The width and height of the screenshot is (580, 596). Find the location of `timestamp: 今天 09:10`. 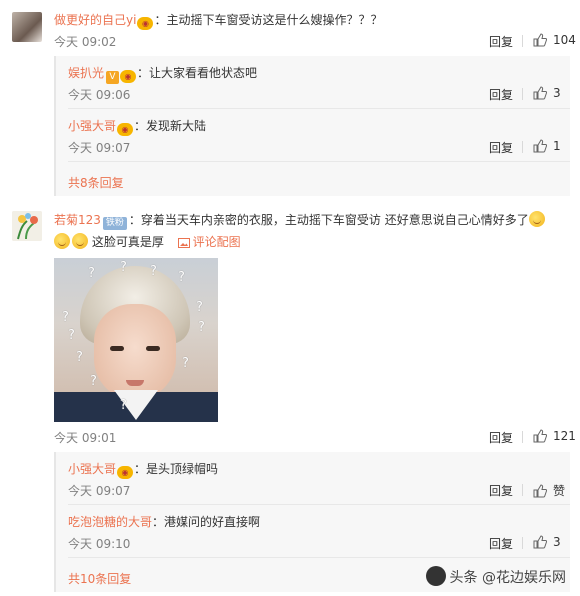

timestamp: 今天 09:10 is located at coordinates (99, 544).